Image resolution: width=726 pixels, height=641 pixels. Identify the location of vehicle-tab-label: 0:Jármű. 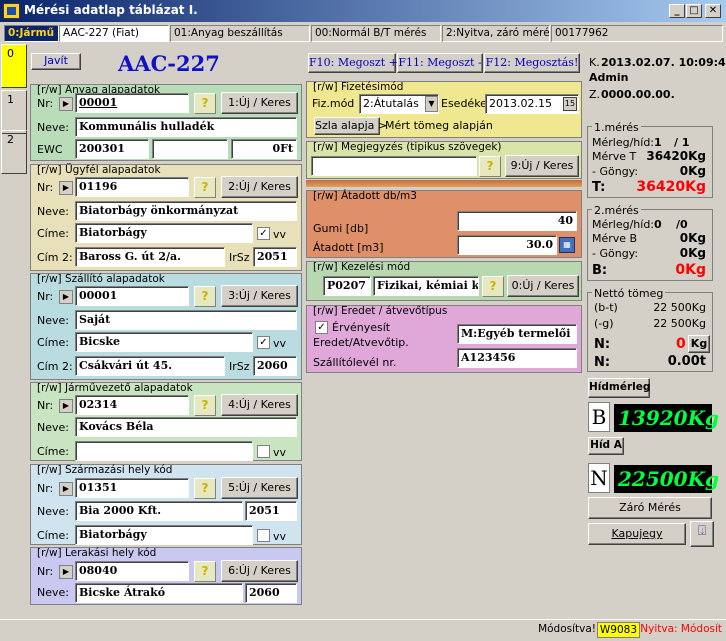
(31, 33).